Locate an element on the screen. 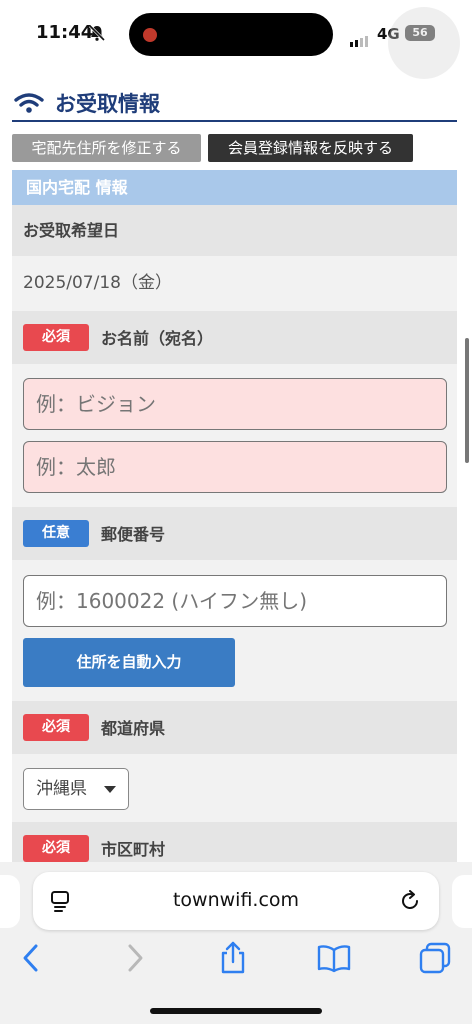 The image size is (472, 1024). first-name-input is located at coordinates (235, 467).